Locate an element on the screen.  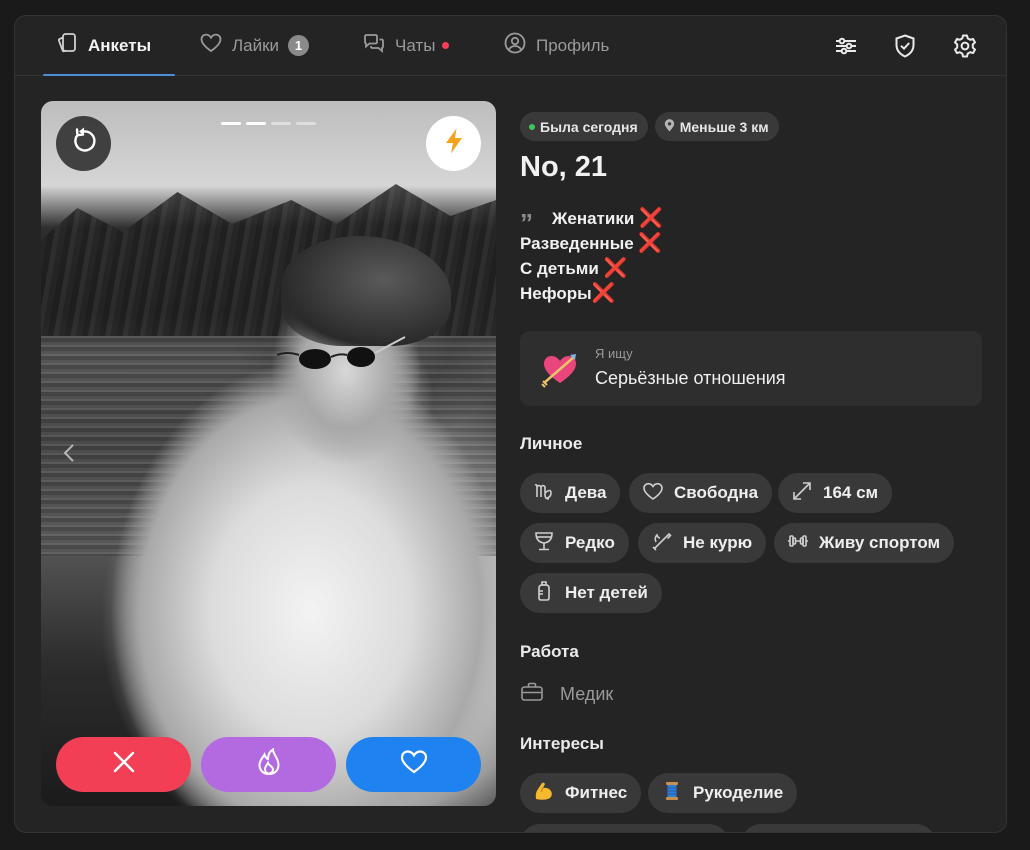
looking-for-value: Серьёзные отношения is located at coordinates (690, 378).